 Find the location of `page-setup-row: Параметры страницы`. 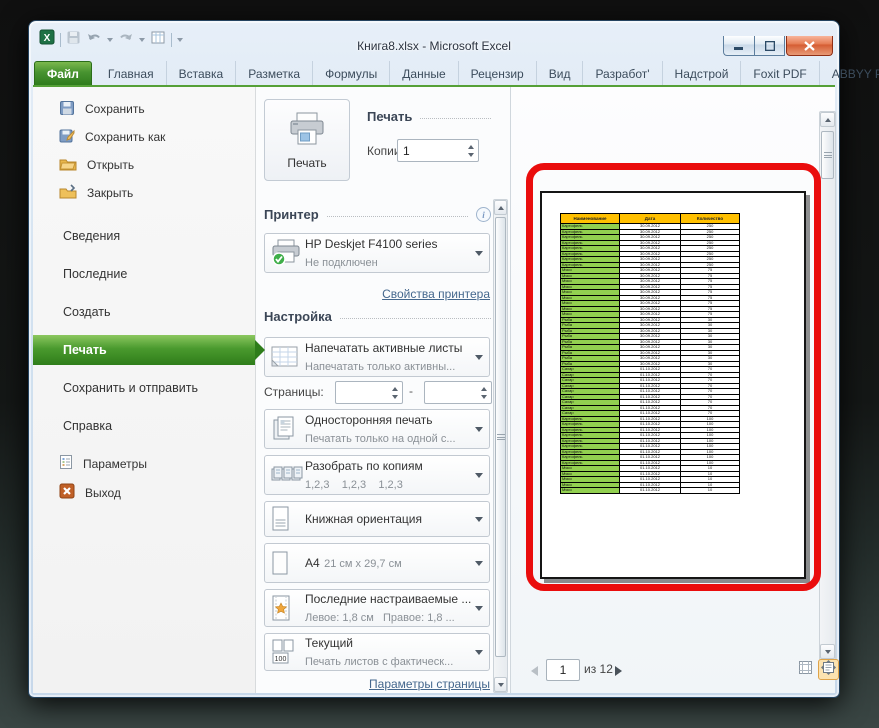

page-setup-row: Параметры страницы is located at coordinates (377, 684).